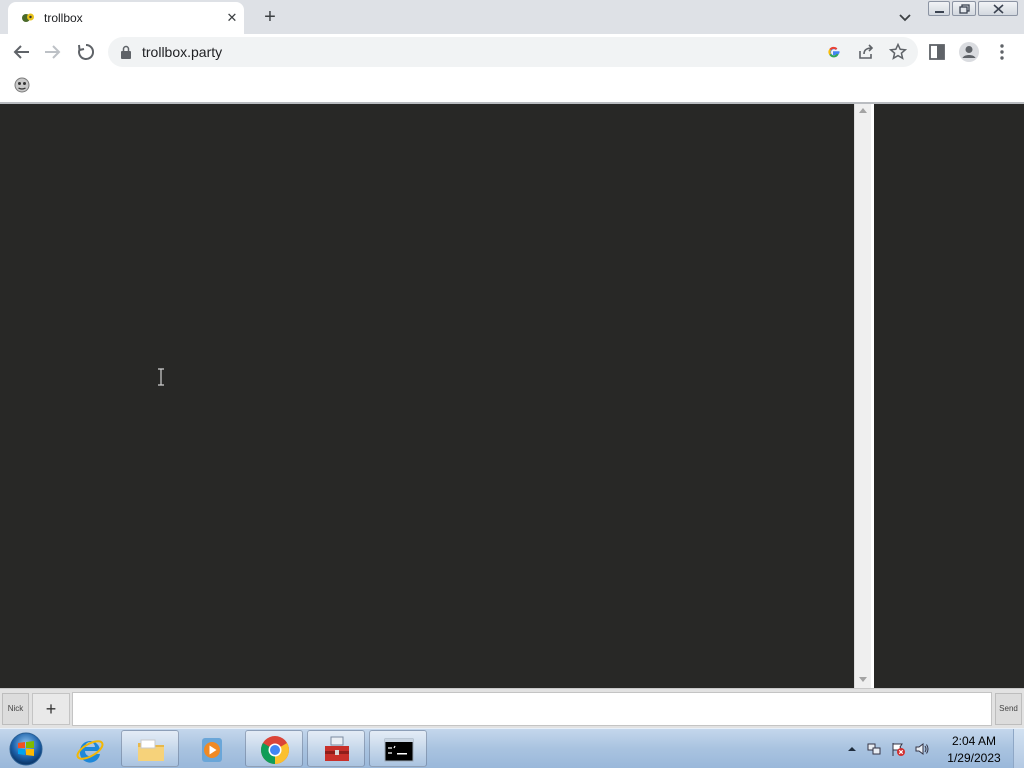 This screenshot has width=1024, height=768. What do you see at coordinates (232, 18) in the screenshot?
I see `tab-close-icon: ✕` at bounding box center [232, 18].